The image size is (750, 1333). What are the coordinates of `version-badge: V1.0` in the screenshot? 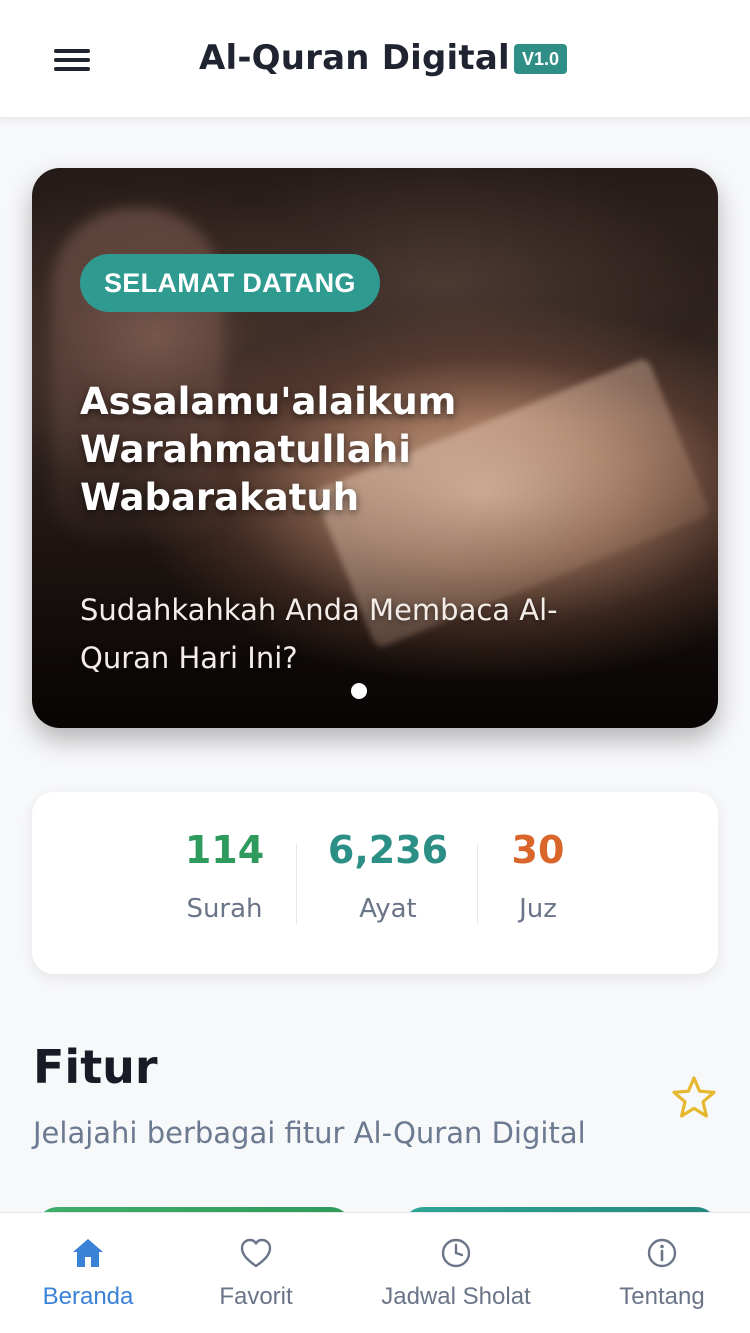 It's located at (541, 59).